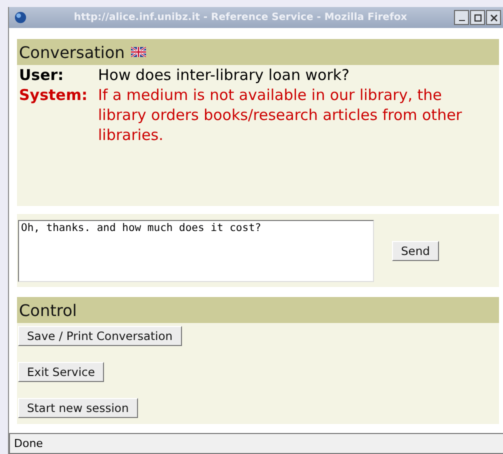 Image resolution: width=503 pixels, height=454 pixels. I want to click on section-title: Control, so click(48, 310).